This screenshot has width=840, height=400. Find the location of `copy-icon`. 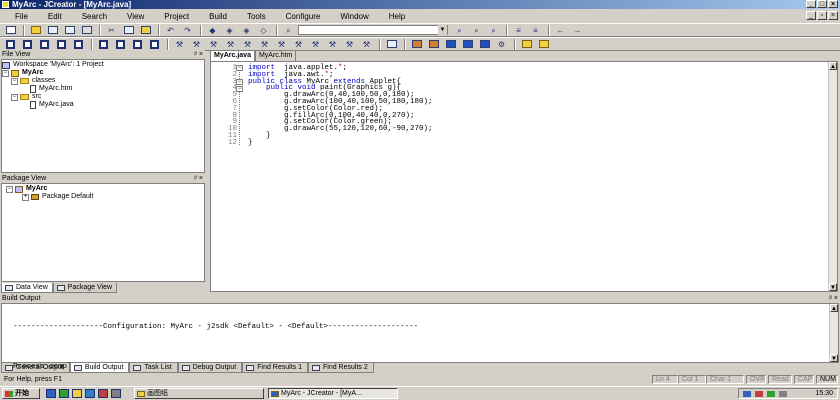

copy-icon is located at coordinates (128, 30).